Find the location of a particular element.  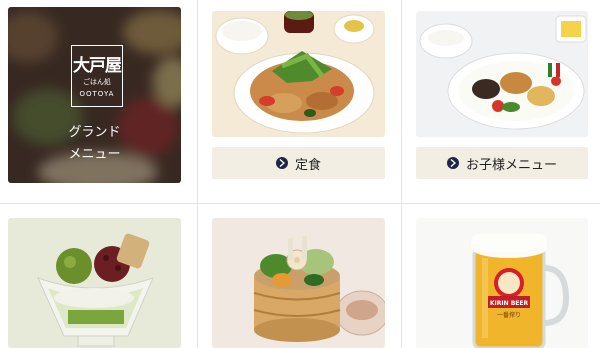

teishoku-button: 定食 is located at coordinates (298, 163).